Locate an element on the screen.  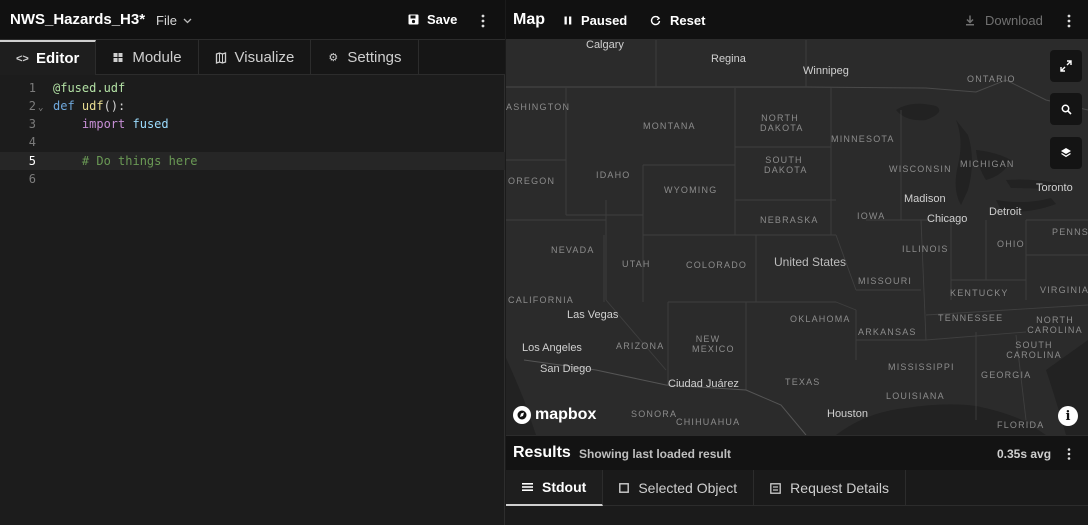
tab-selected-object: Selected Object is located at coordinates (679, 488).